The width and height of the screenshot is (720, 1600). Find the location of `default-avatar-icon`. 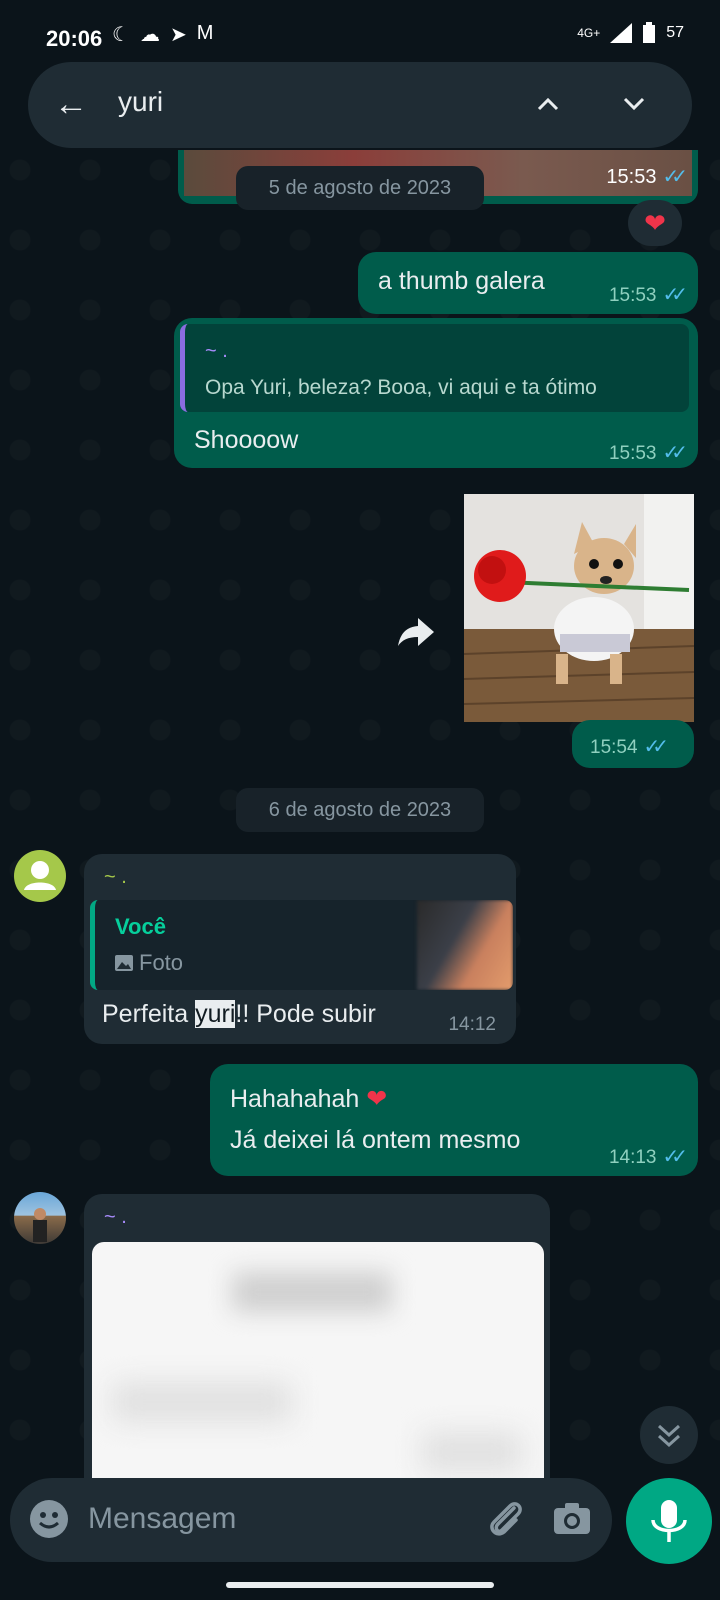

default-avatar-icon is located at coordinates (40, 875).